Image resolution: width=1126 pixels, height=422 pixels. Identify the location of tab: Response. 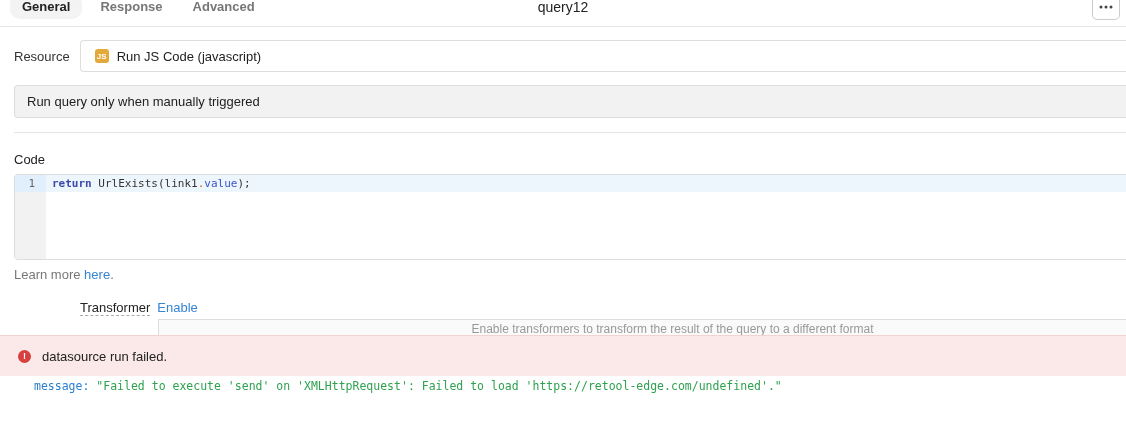
(131, 9).